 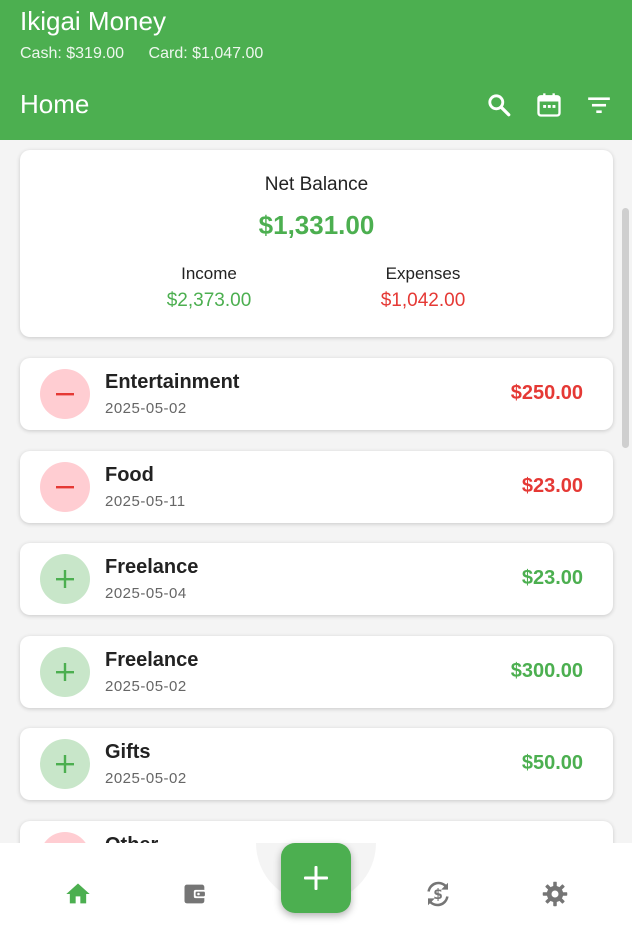 I want to click on nav-exchange: $, so click(x=438, y=894).